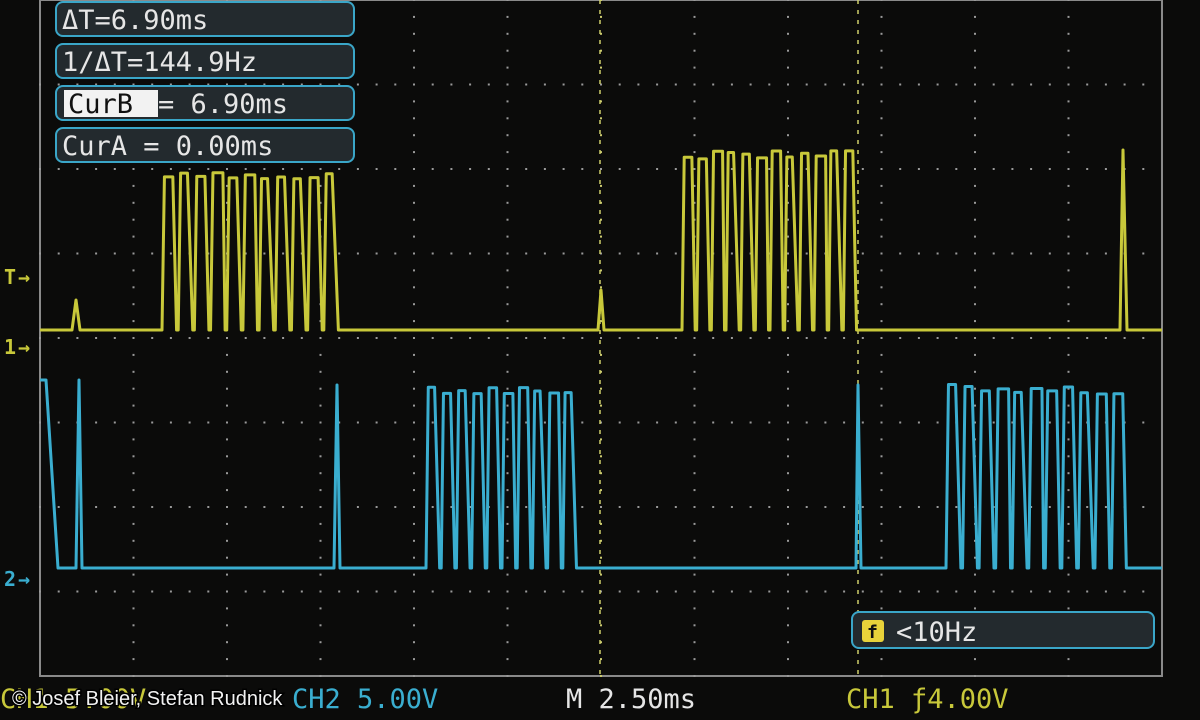 This screenshot has width=1200, height=720. I want to click on measurement-panel-frequency: 1/ΔT=144.9Hz, so click(205, 61).